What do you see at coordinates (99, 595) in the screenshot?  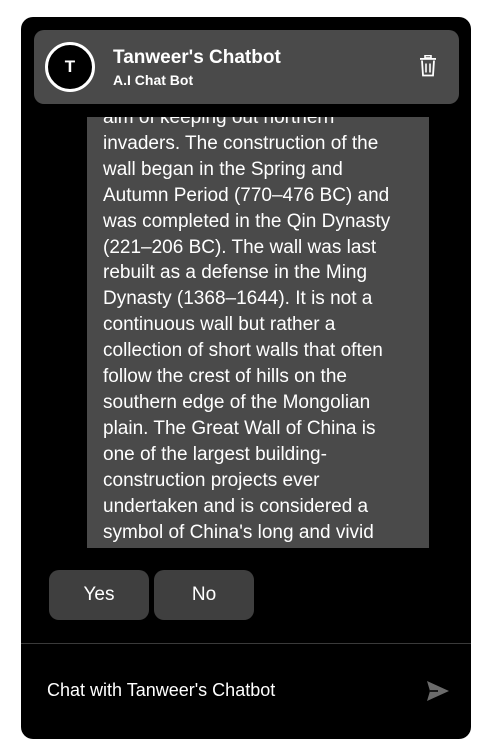 I see `yes-button: Yes` at bounding box center [99, 595].